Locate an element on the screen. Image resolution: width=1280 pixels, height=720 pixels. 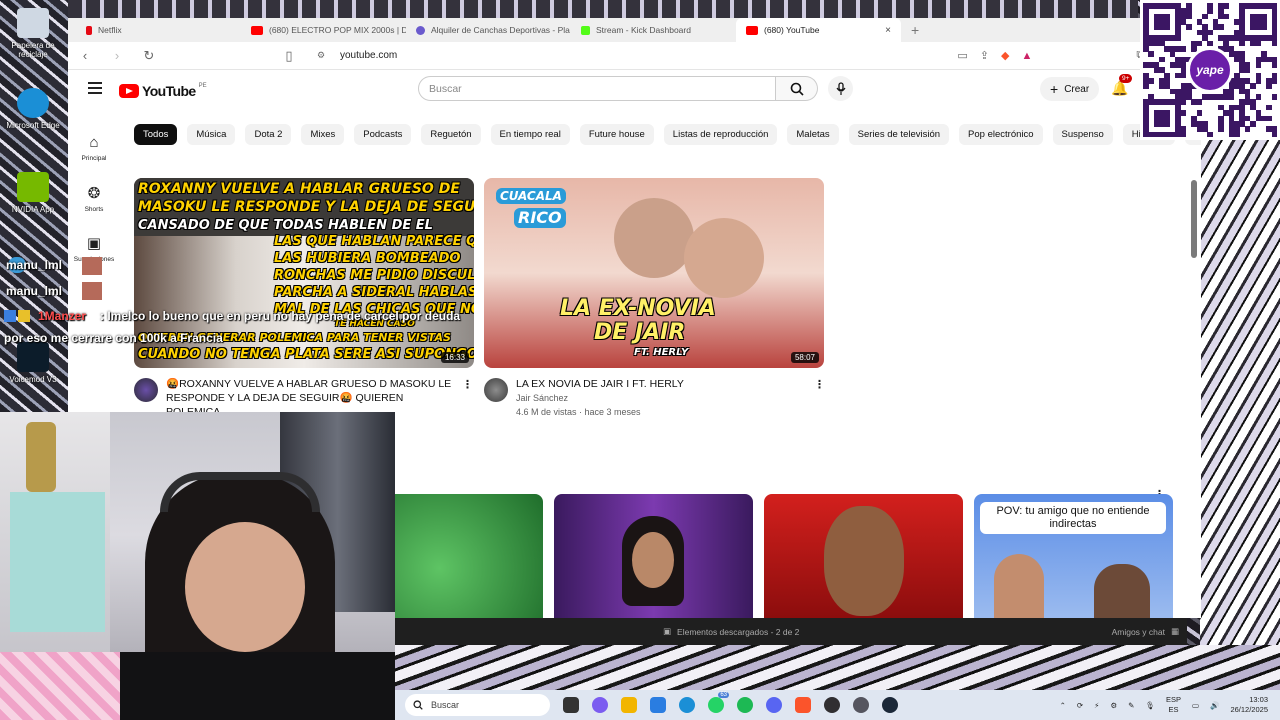
desktop-icon-recycle-bin: Papelera de reciclaje is located at coordinates (33, 33).